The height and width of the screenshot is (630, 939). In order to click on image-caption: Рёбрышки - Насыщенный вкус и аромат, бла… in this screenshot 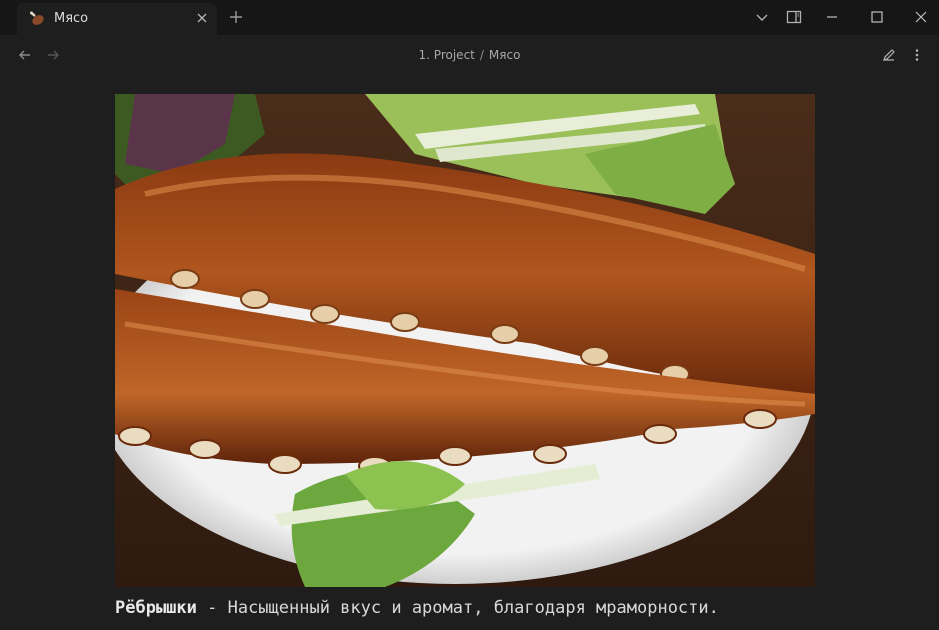, I will do `click(515, 608)`.